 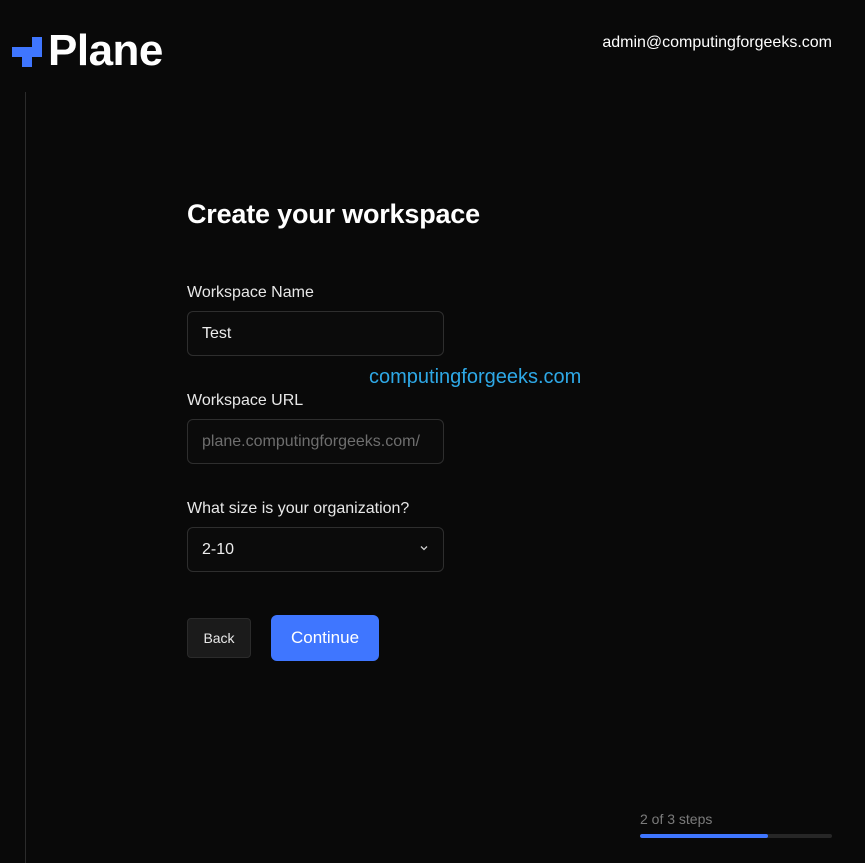 I want to click on workspace-name-input: Test, so click(x=315, y=333).